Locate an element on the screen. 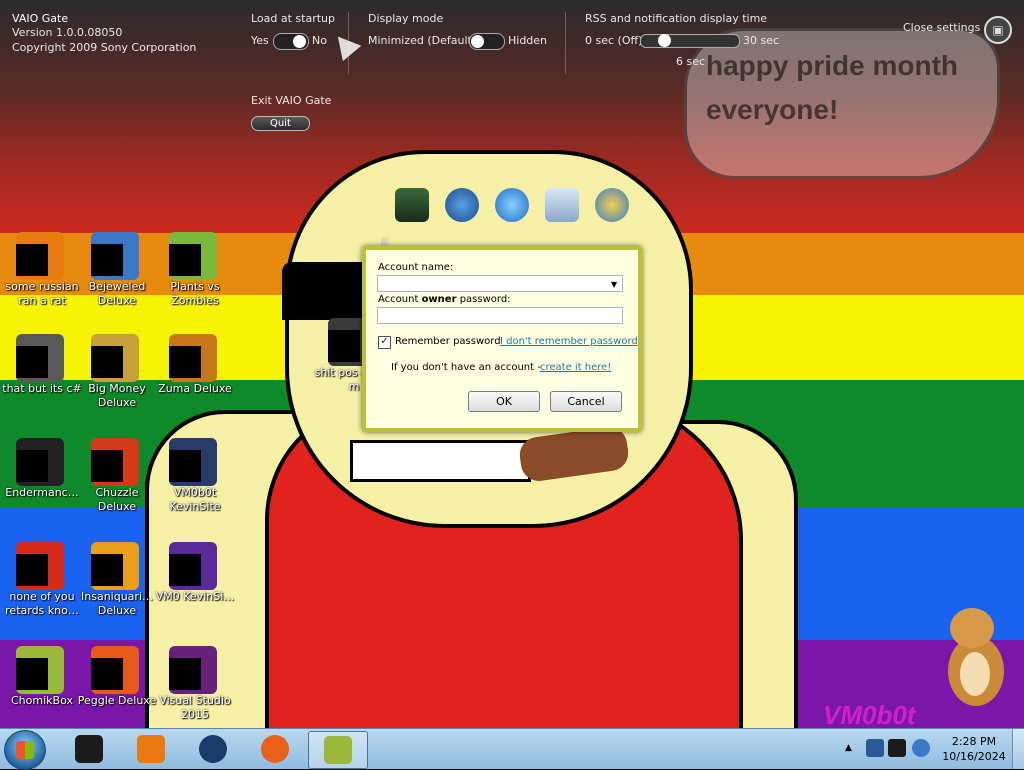 This screenshot has height=770, width=1024. taskbar-button-media-center is located at coordinates (151, 749).